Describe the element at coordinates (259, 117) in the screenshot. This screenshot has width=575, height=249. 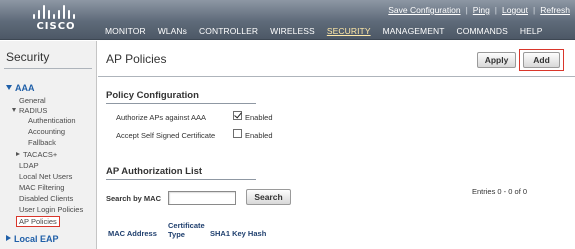
I see `authorize-aps-enabled-label: Enabled` at that location.